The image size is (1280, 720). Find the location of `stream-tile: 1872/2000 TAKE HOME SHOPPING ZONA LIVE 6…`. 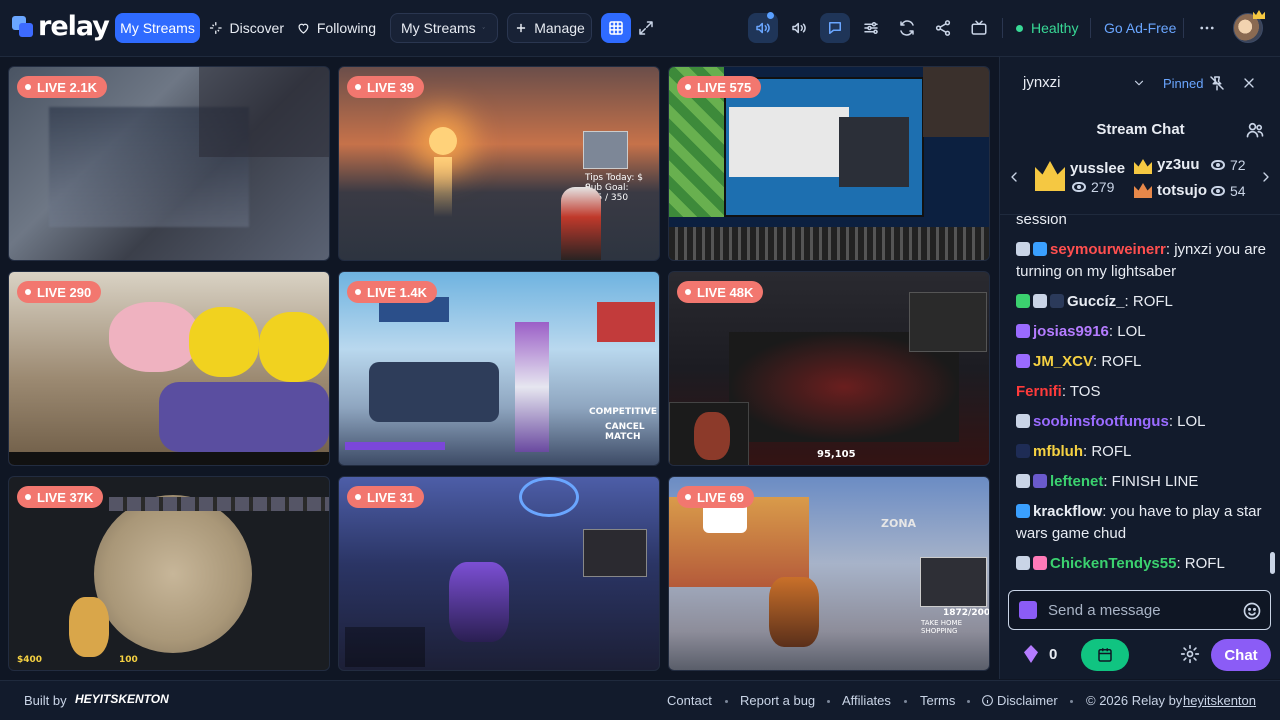

stream-tile: 1872/2000 TAKE HOME SHOPPING ZONA LIVE 6… is located at coordinates (829, 573).